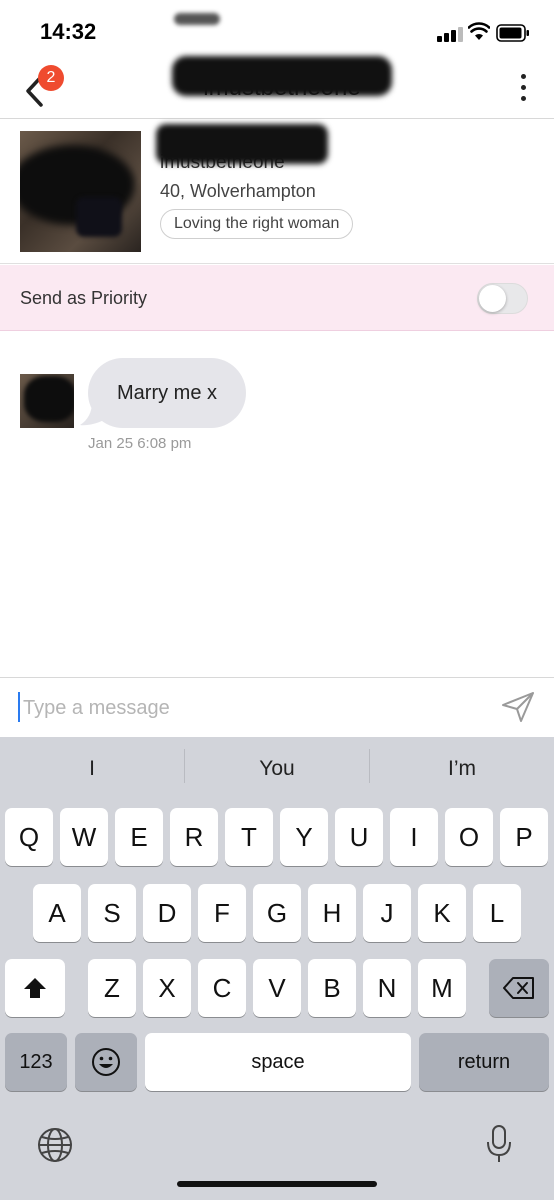 The width and height of the screenshot is (554, 1200). I want to click on priority-row: Send as Priority, so click(277, 298).